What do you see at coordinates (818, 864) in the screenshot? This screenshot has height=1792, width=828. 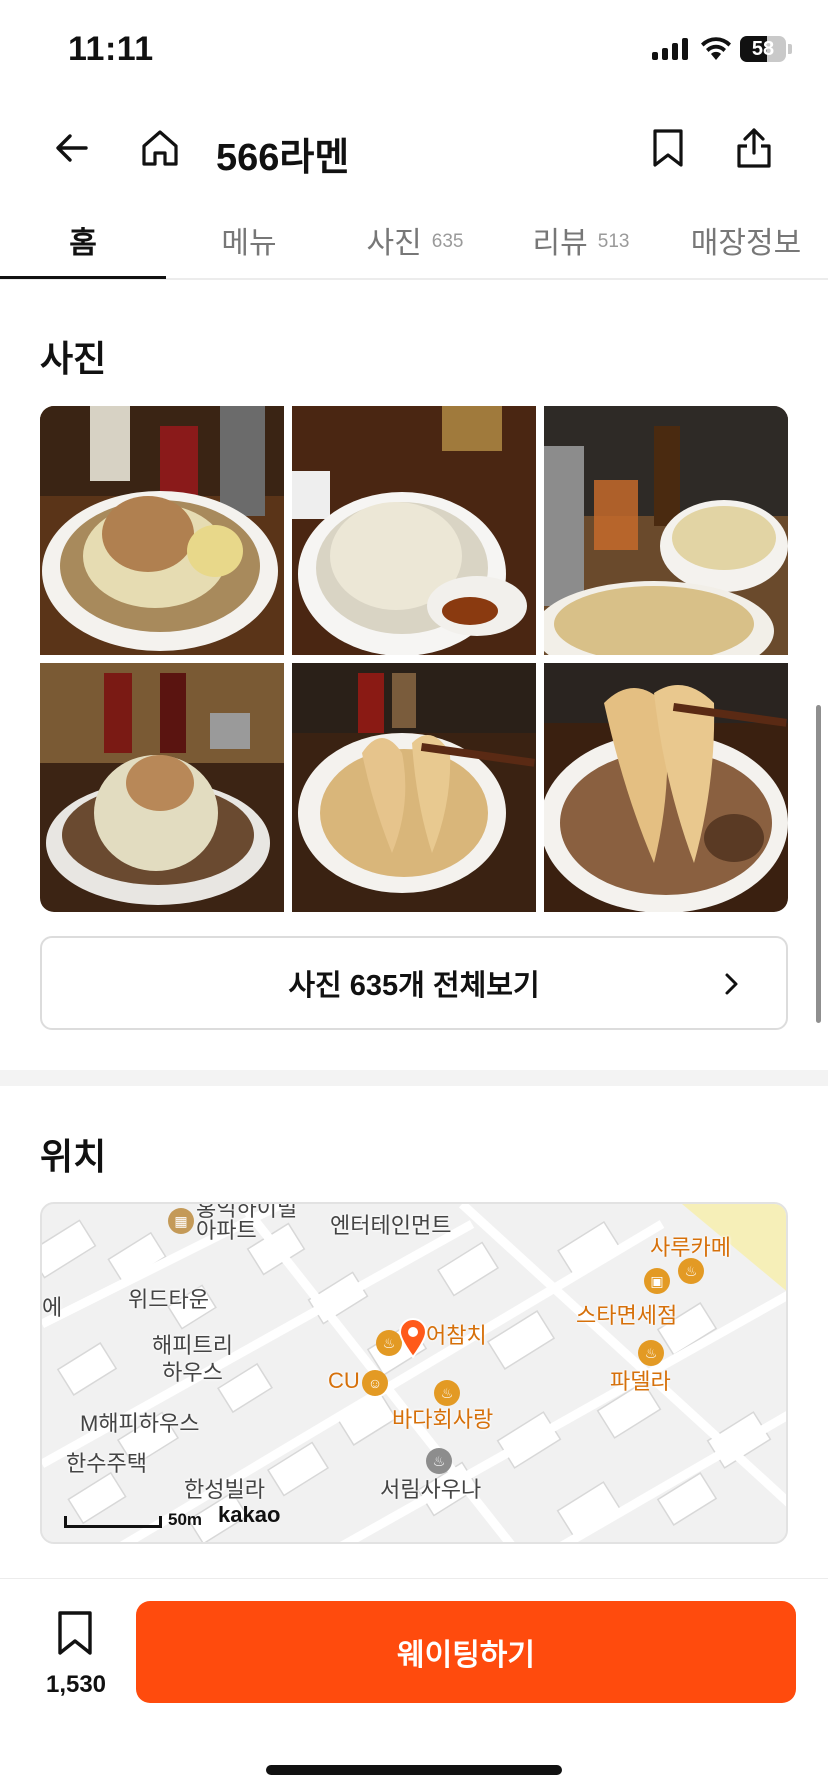 I see `scrollbar` at bounding box center [818, 864].